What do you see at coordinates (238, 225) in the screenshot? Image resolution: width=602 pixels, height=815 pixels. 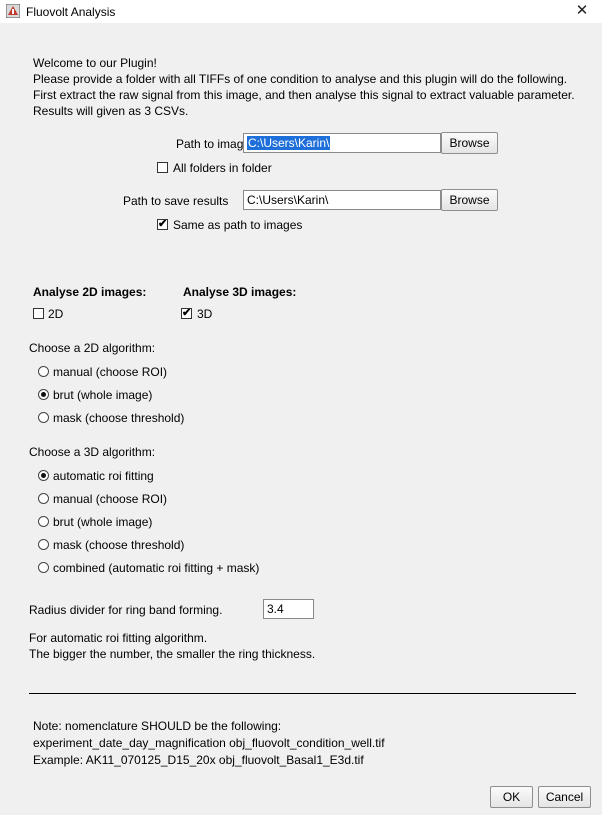 I see `same-as-images-label: Same as path to images` at bounding box center [238, 225].